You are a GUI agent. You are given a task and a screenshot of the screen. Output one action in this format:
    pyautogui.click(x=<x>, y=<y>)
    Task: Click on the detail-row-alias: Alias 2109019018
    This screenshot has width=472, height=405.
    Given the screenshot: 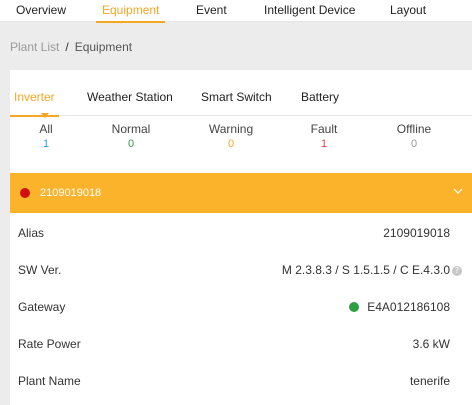 What is the action you would take?
    pyautogui.click(x=241, y=232)
    